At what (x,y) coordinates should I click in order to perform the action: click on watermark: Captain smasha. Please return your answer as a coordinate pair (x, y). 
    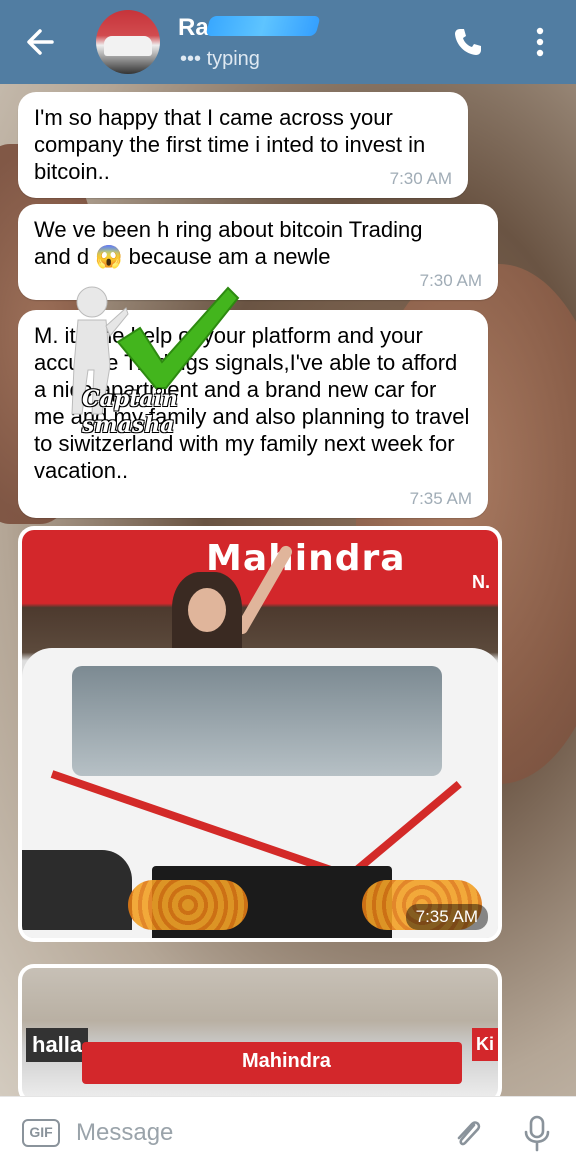
    Looking at the image, I should click on (149, 361).